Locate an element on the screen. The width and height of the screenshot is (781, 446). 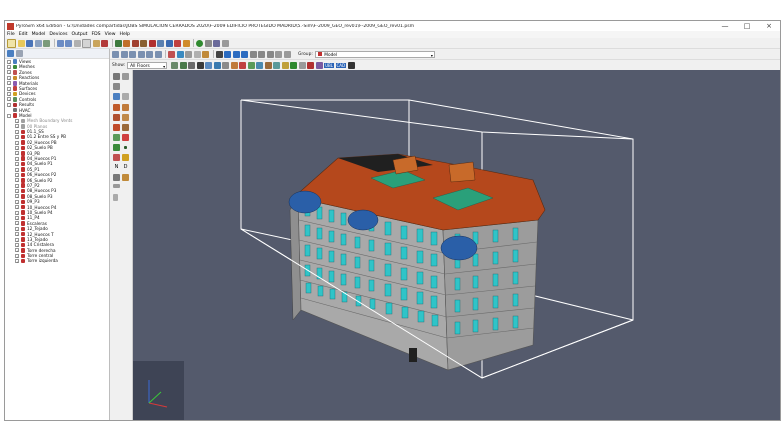
color-mode-icon is located at coordinates (171, 54).